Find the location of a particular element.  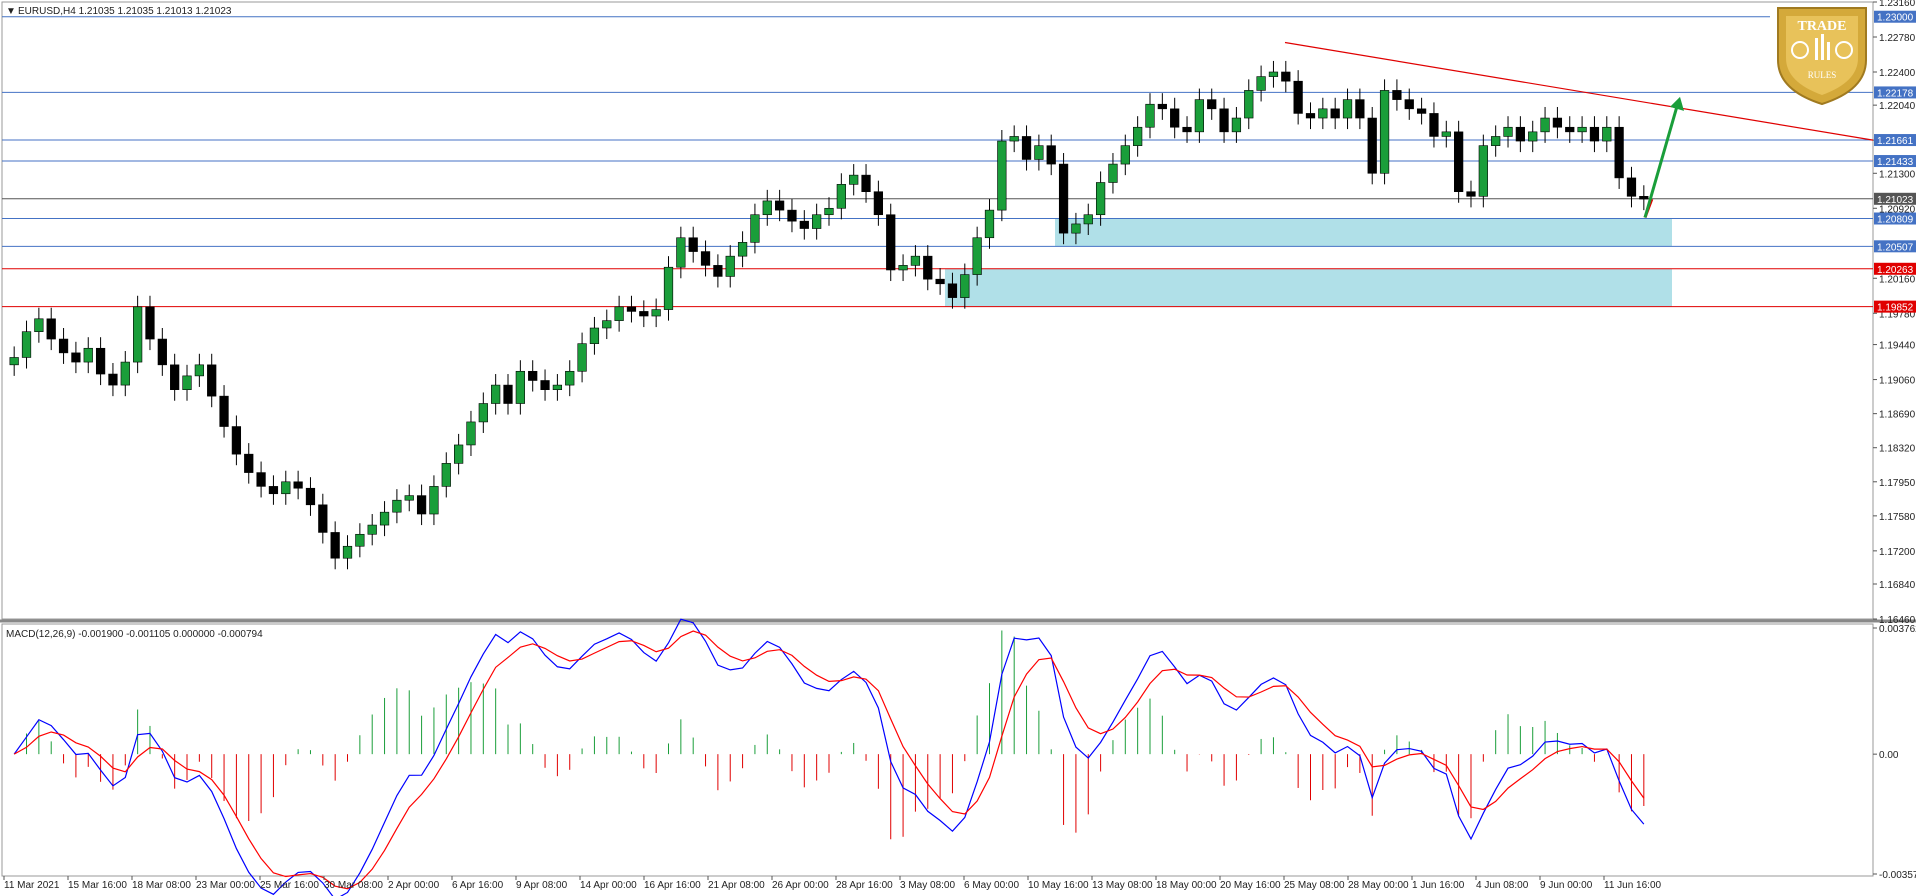

level-label-5: 1.20809 is located at coordinates (1895, 220).